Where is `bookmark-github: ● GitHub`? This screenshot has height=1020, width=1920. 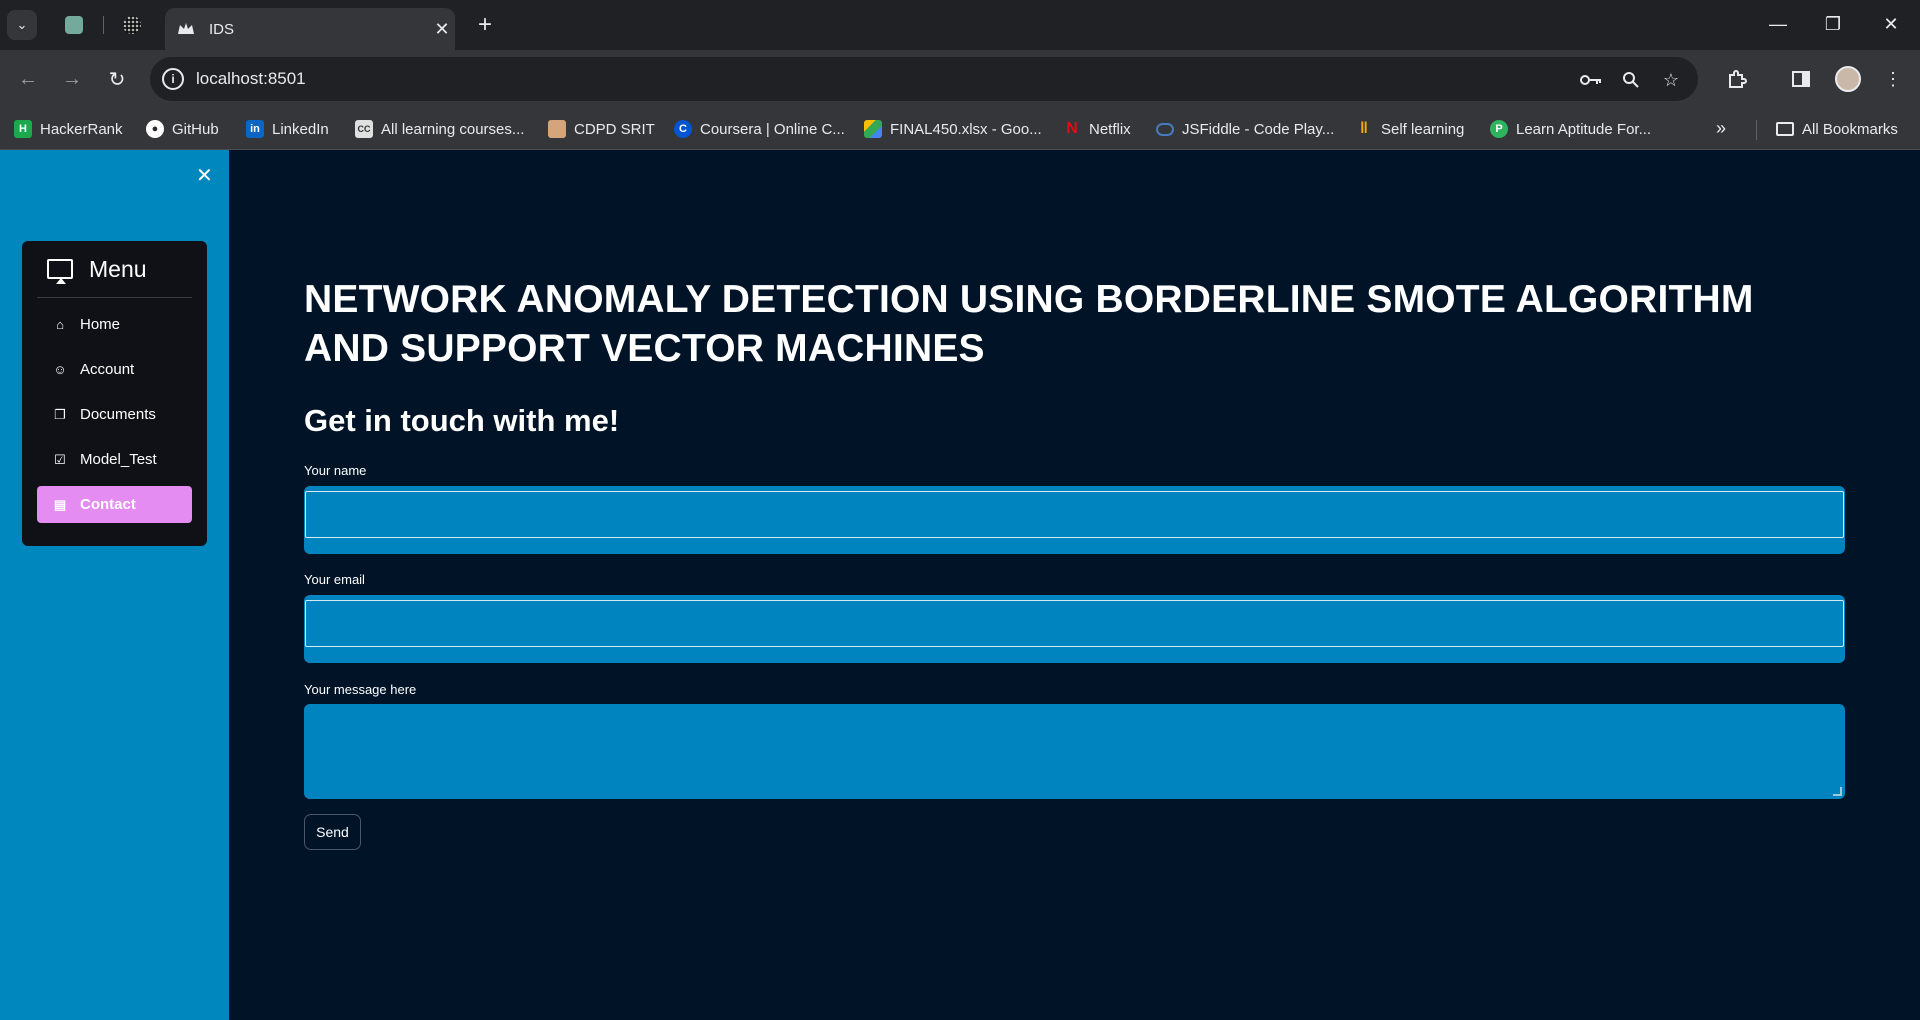
bookmark-github: ● GitHub is located at coordinates (182, 129).